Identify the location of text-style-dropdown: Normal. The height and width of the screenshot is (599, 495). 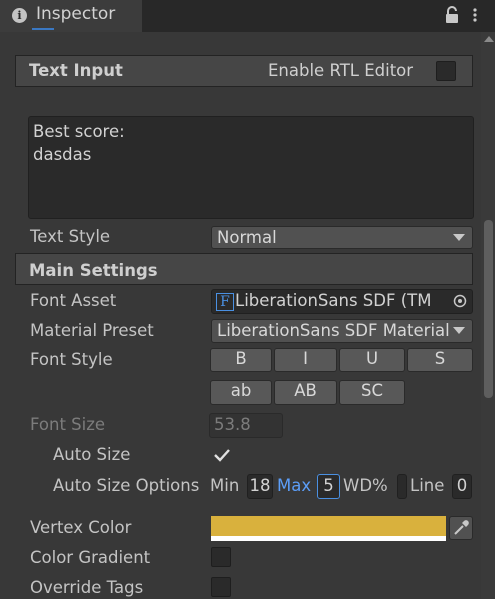
(342, 237).